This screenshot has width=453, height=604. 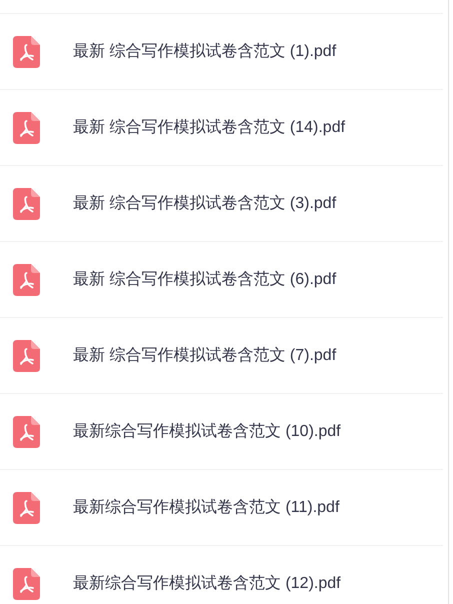 I want to click on file-name: 最新 综合写作模拟试卷含范文 (3).pdf, so click(x=204, y=204).